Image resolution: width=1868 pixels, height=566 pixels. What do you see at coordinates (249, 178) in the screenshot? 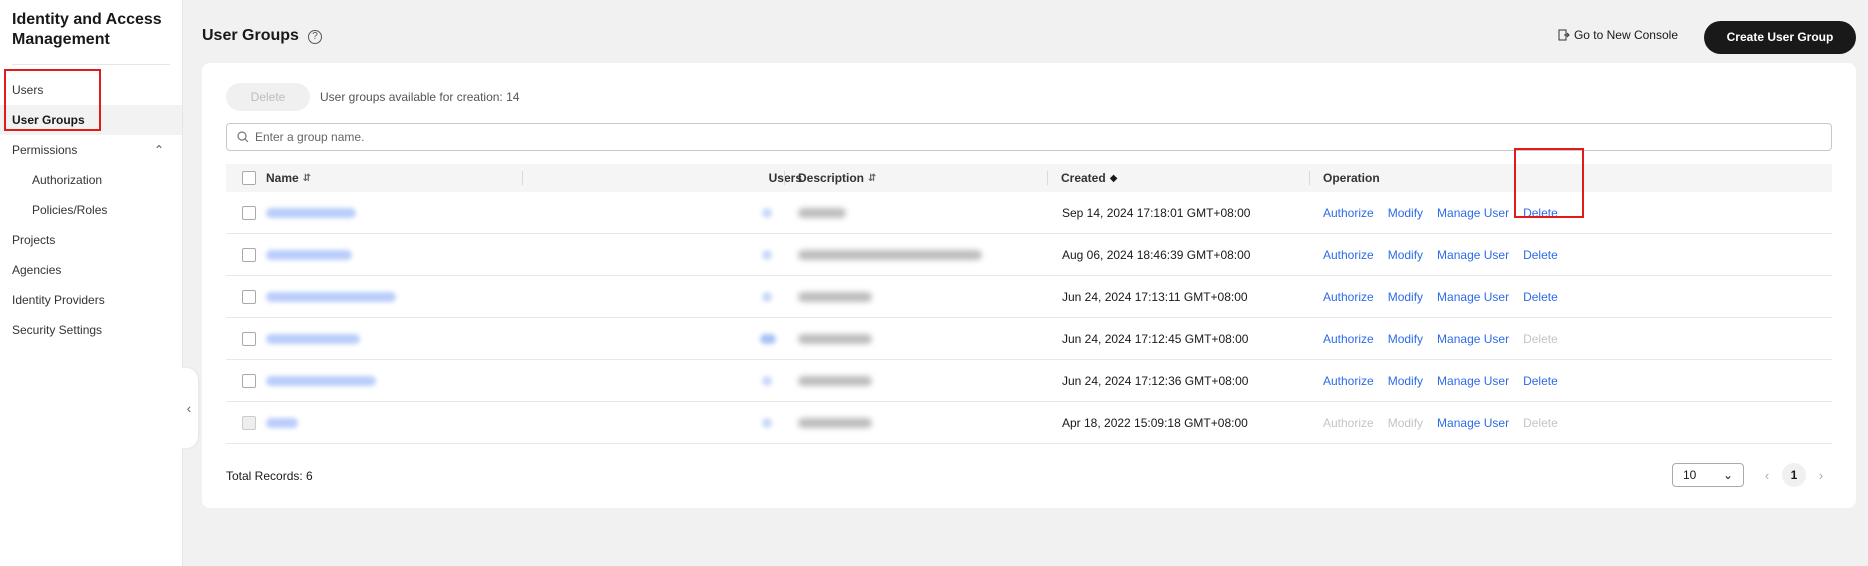
I see `select-all-checkbox` at bounding box center [249, 178].